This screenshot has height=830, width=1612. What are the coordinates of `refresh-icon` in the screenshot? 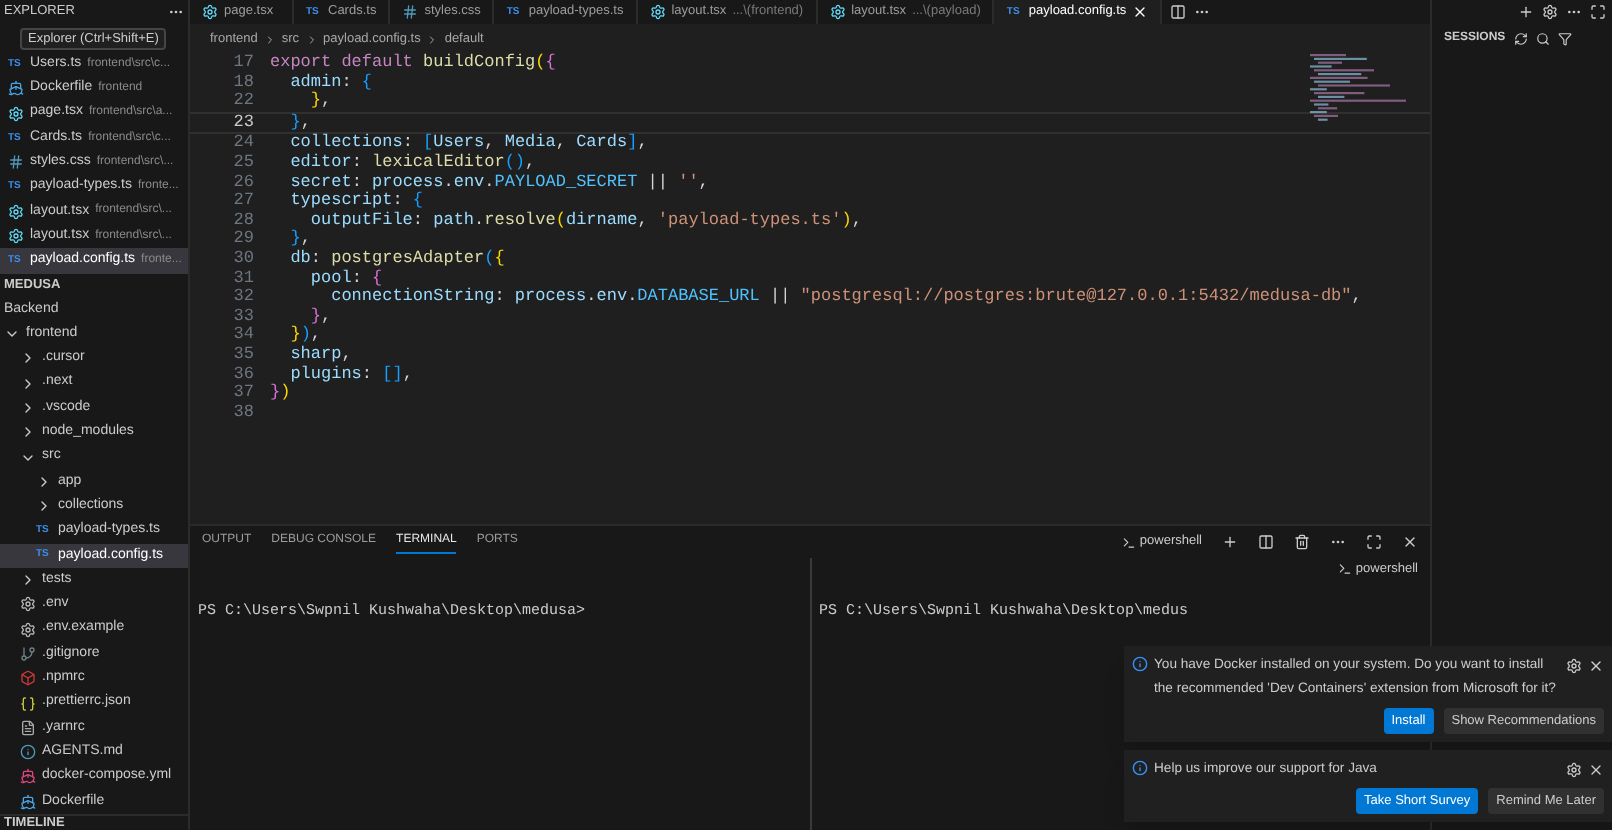 It's located at (1520, 39).